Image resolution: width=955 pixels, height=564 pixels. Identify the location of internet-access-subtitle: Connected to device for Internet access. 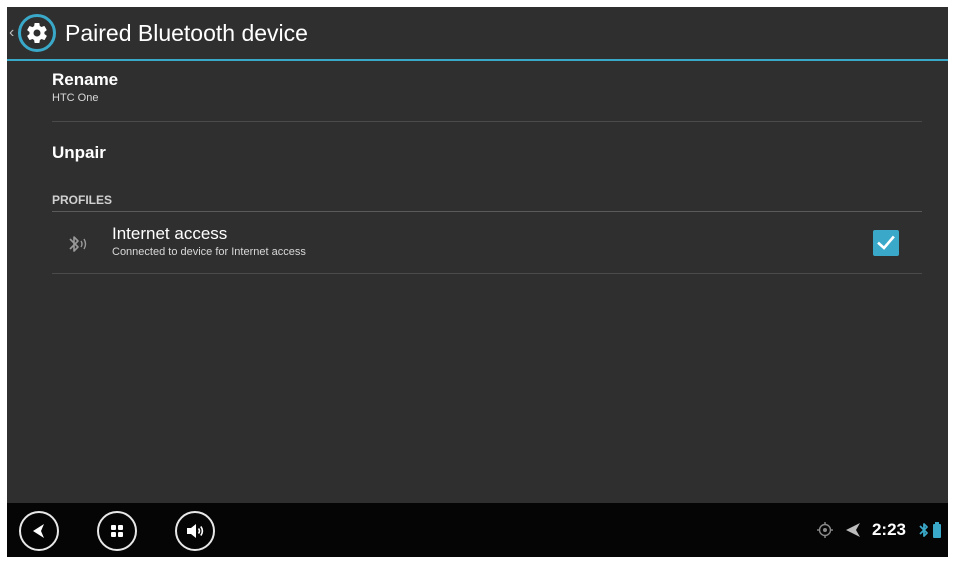
(209, 252).